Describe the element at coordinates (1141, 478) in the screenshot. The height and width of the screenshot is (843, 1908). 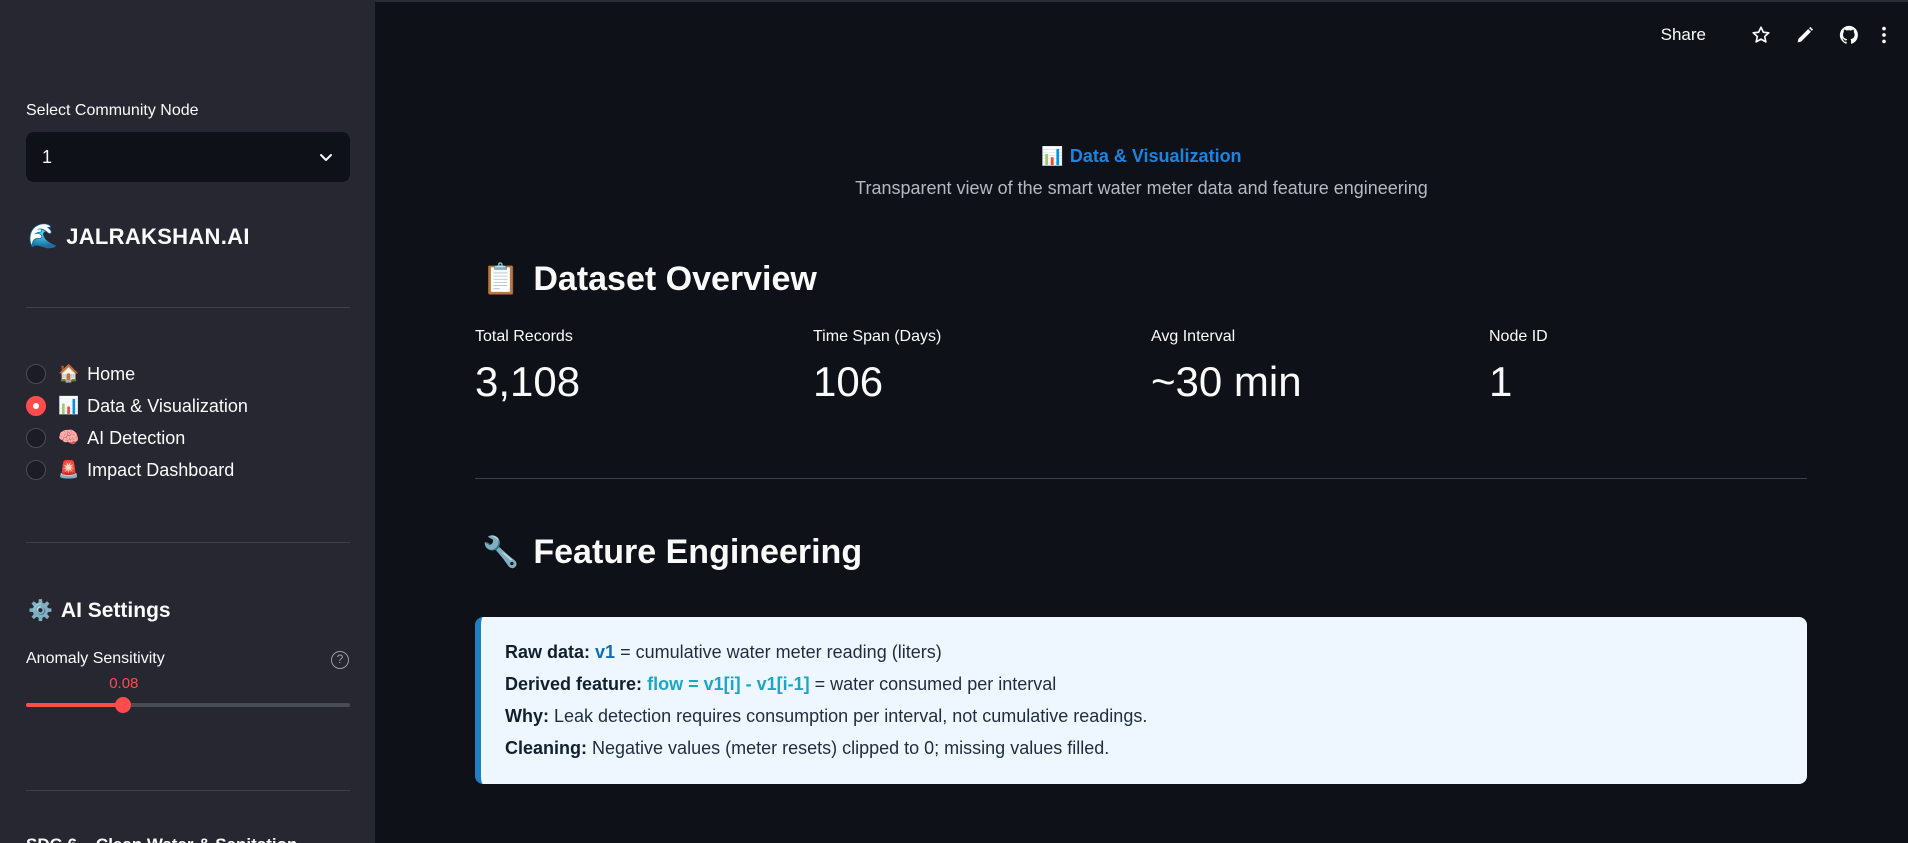
I see `main-divider` at that location.